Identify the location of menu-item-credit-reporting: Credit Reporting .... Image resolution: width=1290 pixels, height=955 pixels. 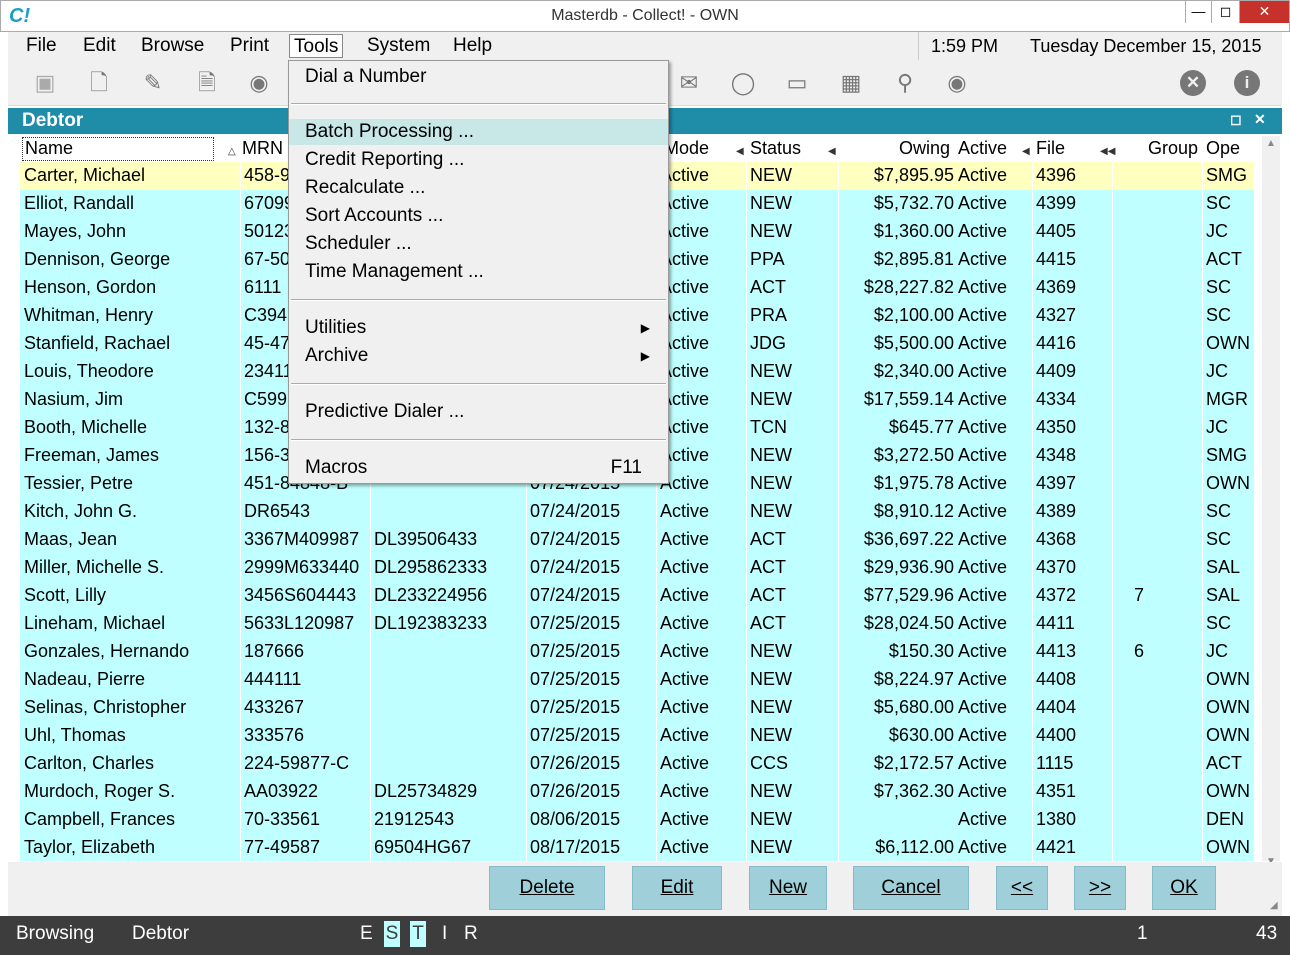
(478, 160).